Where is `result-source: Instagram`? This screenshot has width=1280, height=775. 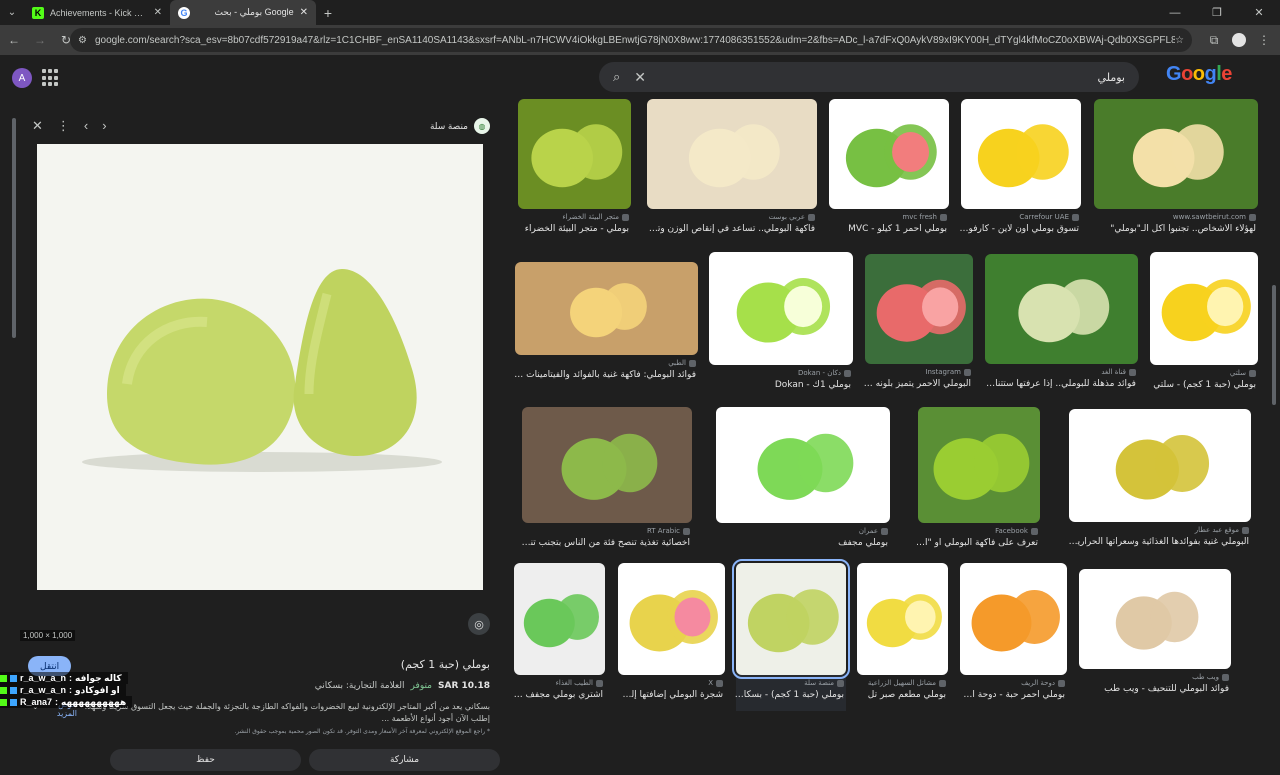
result-source: Instagram is located at coordinates (948, 372).